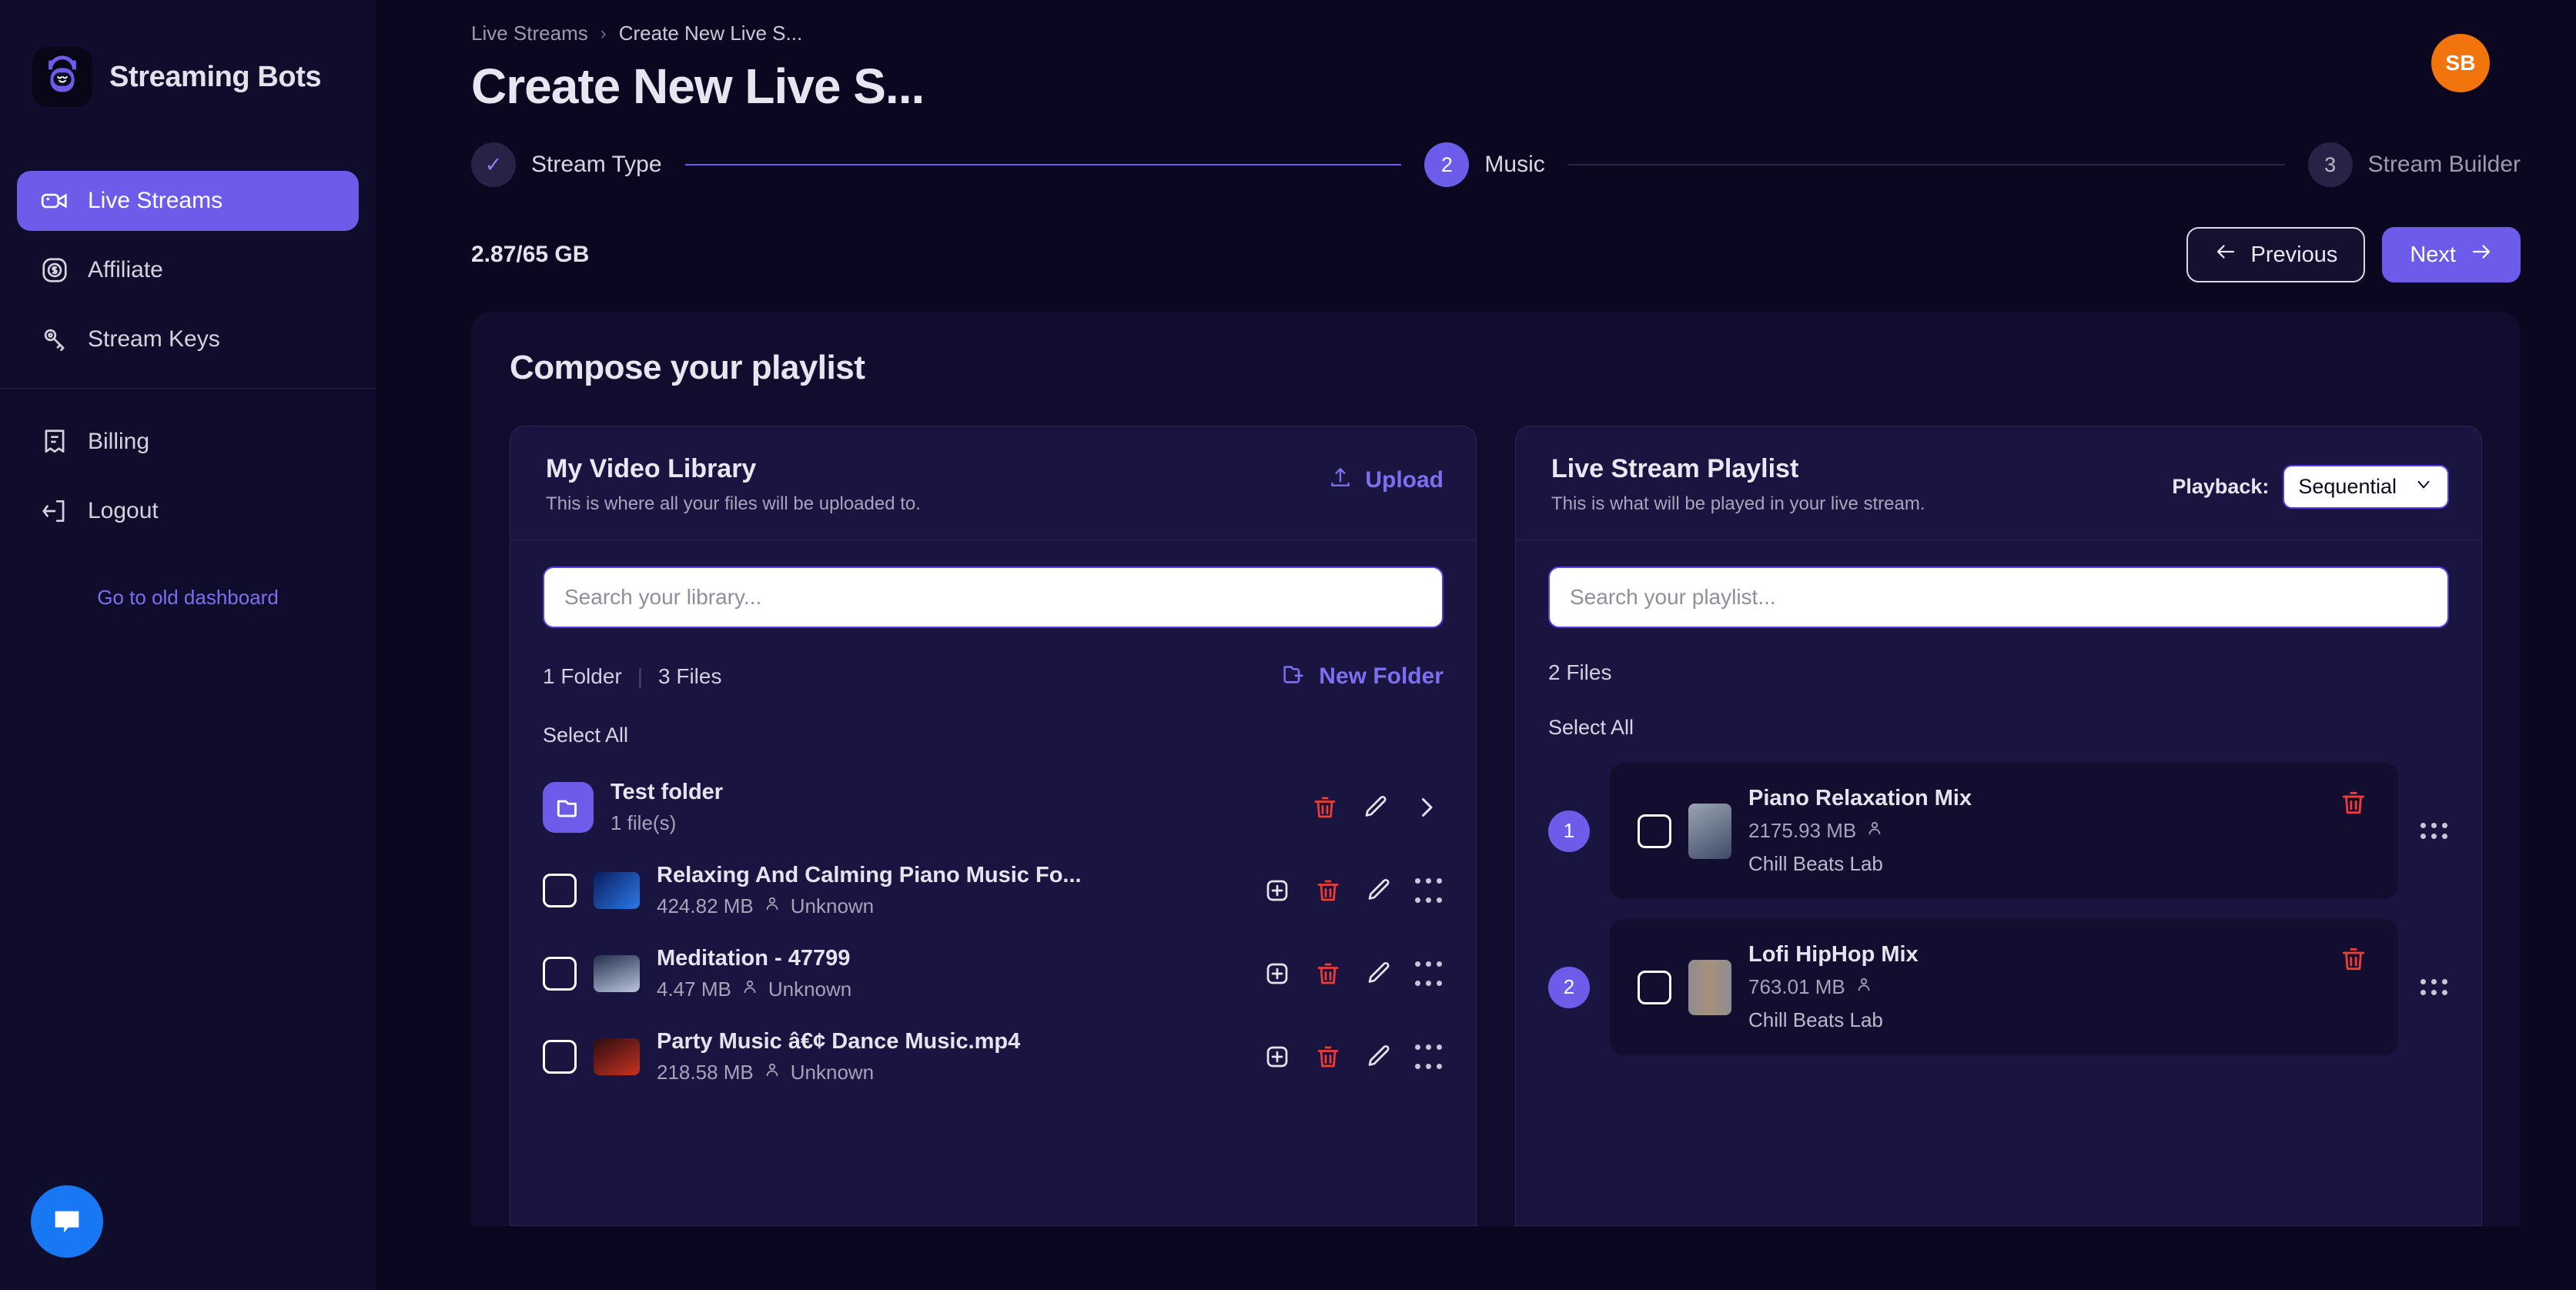 Image resolution: width=2576 pixels, height=1290 pixels. I want to click on search-input, so click(994, 597).